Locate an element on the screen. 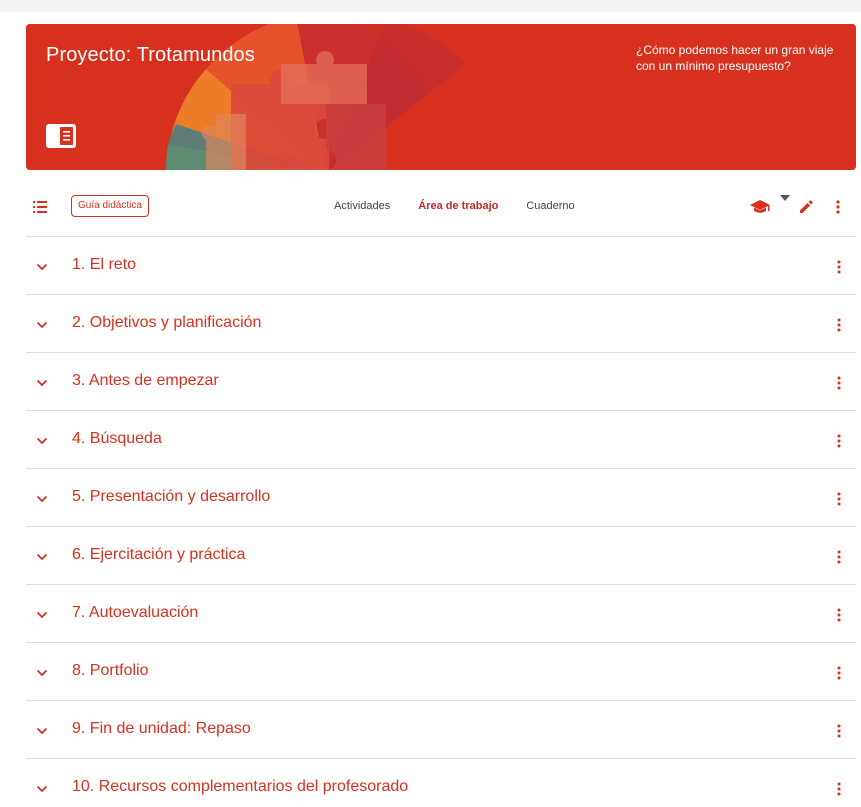 The height and width of the screenshot is (807, 861). list-icon is located at coordinates (40, 207).